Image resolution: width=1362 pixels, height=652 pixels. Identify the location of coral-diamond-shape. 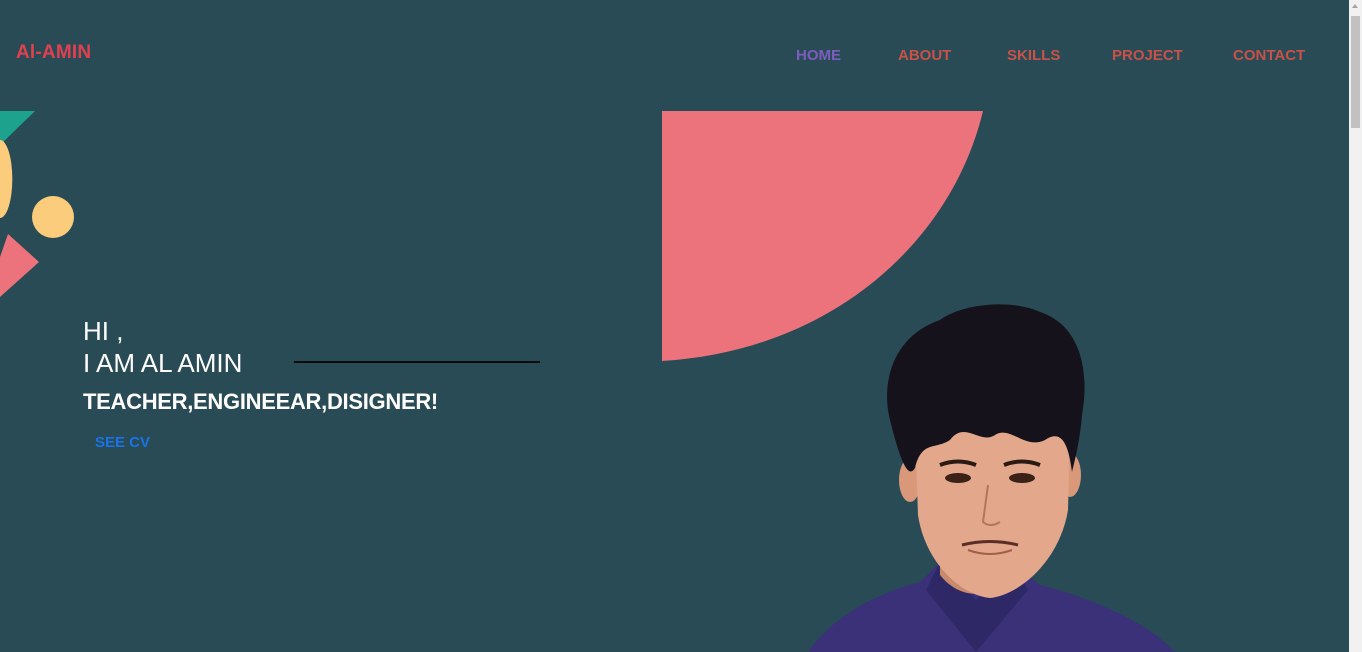
(19, 265).